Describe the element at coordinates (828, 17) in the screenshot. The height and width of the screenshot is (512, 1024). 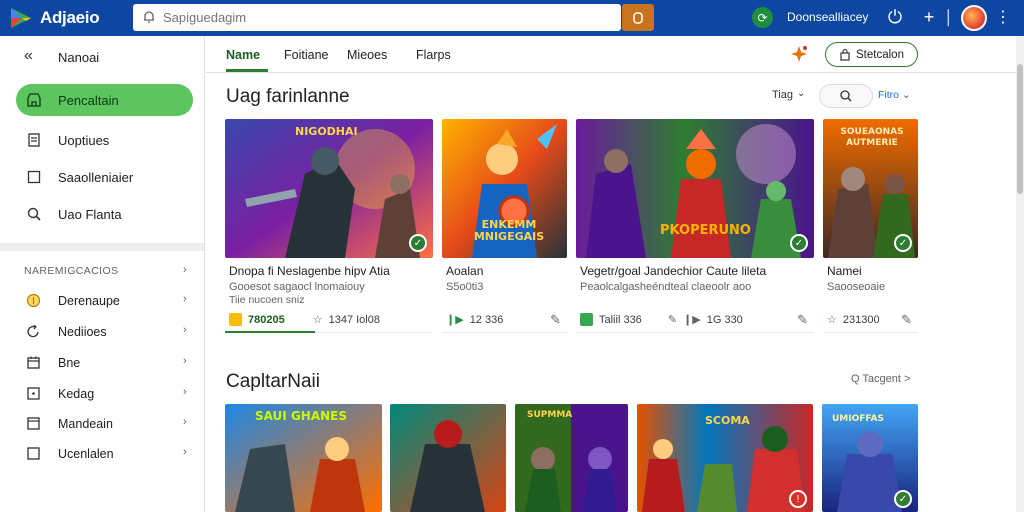
I see `status-text: Doonsealliacey` at that location.